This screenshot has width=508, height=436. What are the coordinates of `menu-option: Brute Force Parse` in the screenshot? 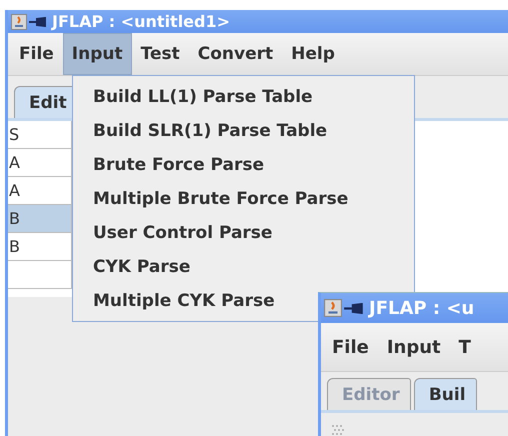 It's located at (170, 165).